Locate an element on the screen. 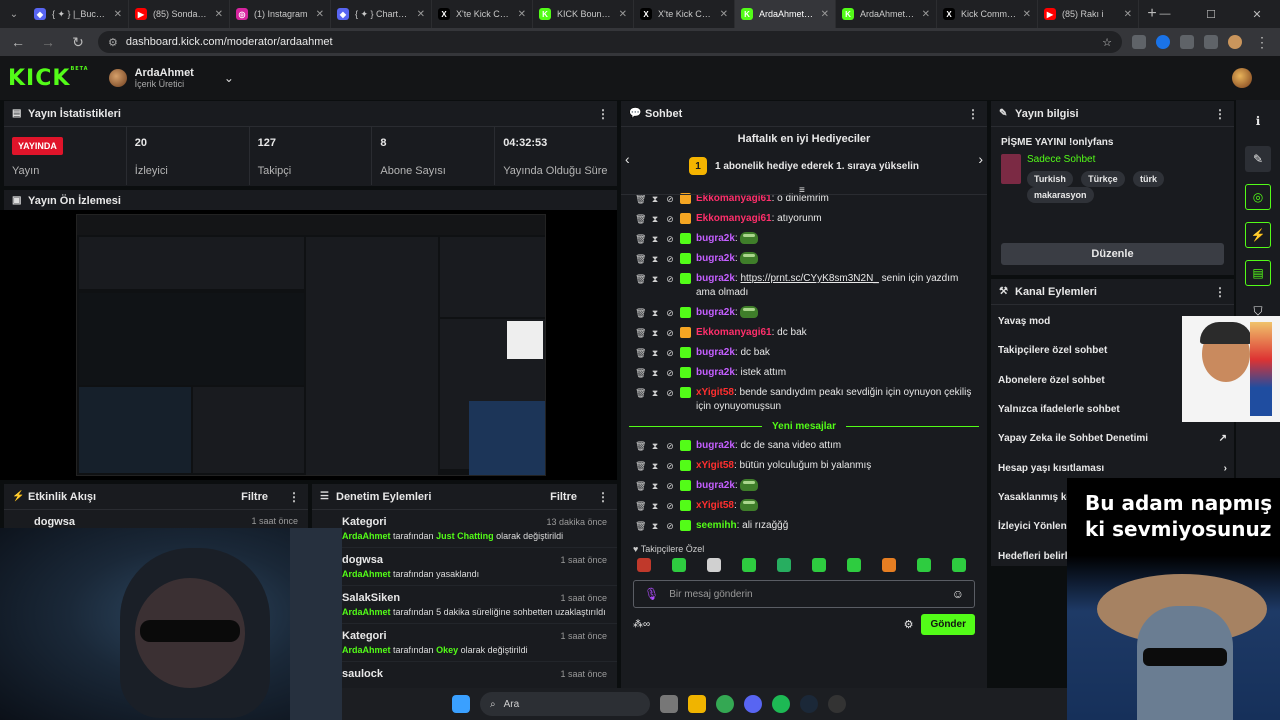 The image size is (1280, 720). forward-icon: → is located at coordinates (48, 42).